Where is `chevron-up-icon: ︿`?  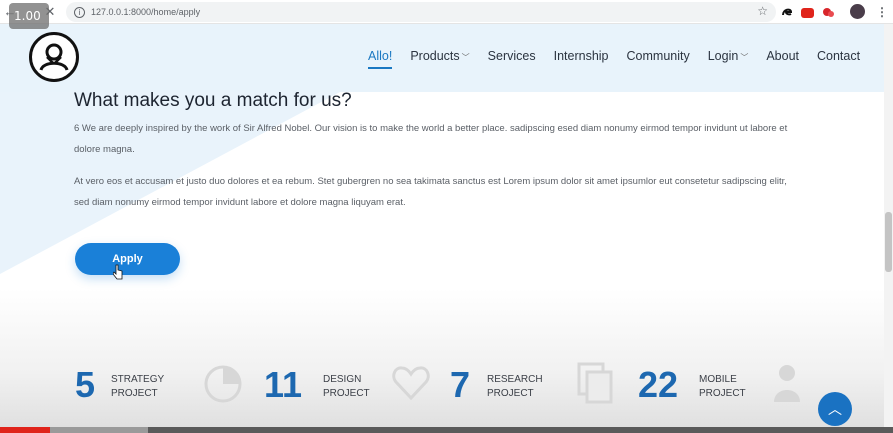
chevron-up-icon: ︿ is located at coordinates (835, 410).